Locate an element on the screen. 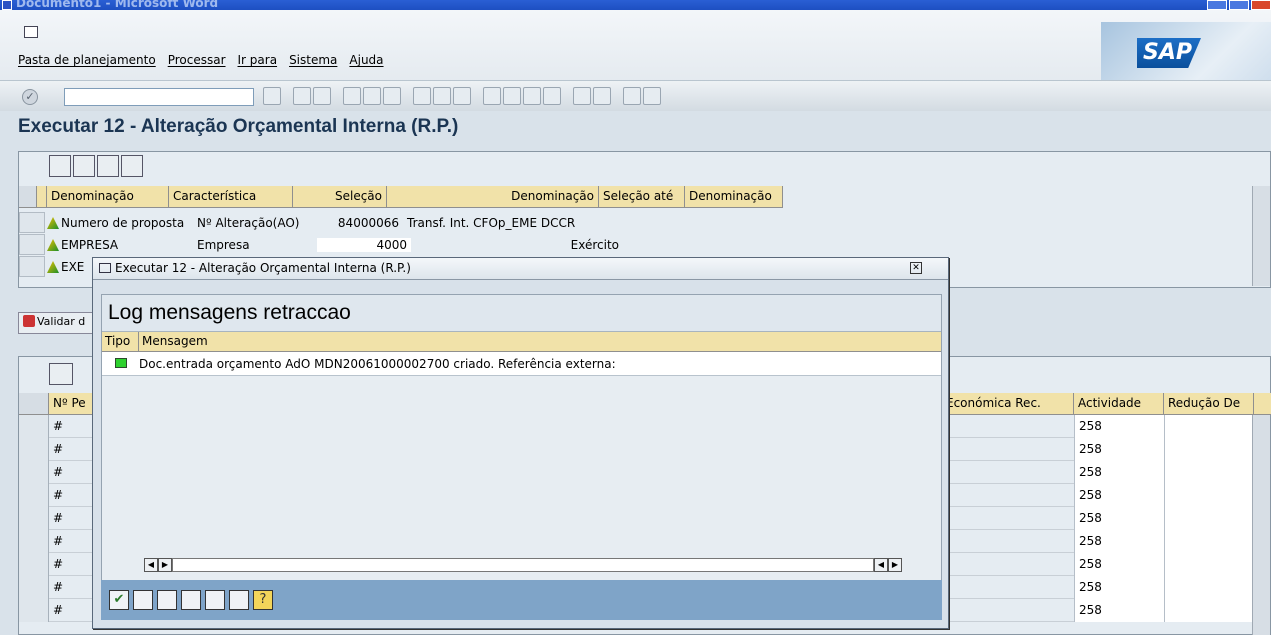  enter-icon: ✓ is located at coordinates (30, 97).